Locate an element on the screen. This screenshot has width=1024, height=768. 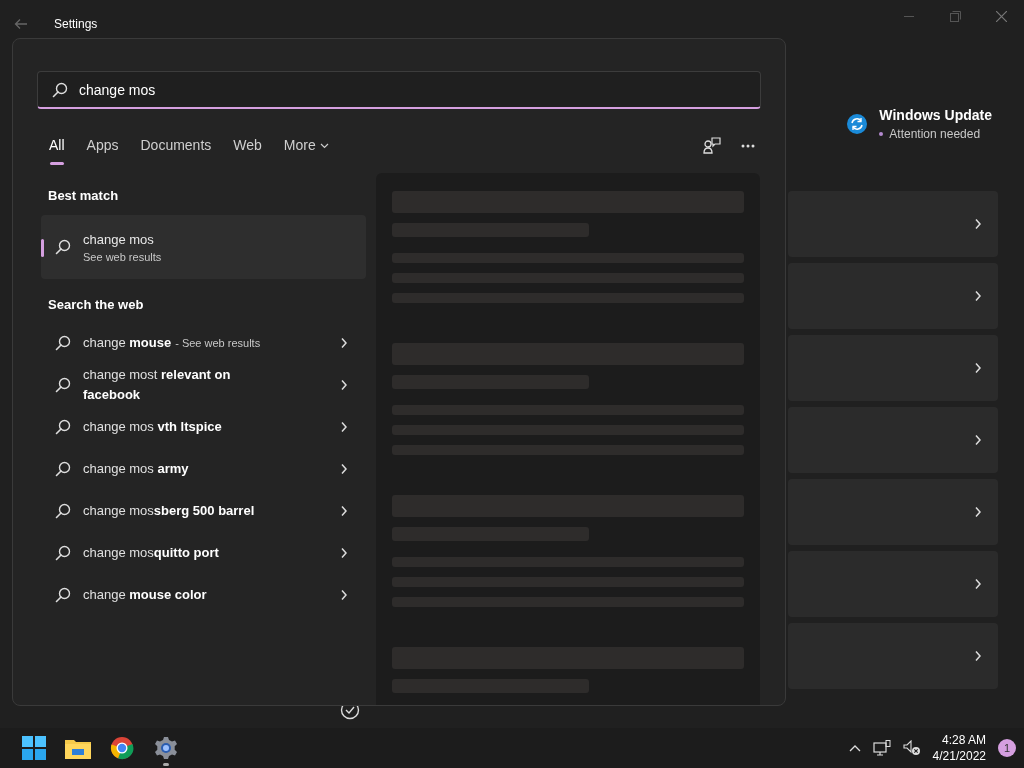
filter-tab: Apps is located at coordinates (102, 151).